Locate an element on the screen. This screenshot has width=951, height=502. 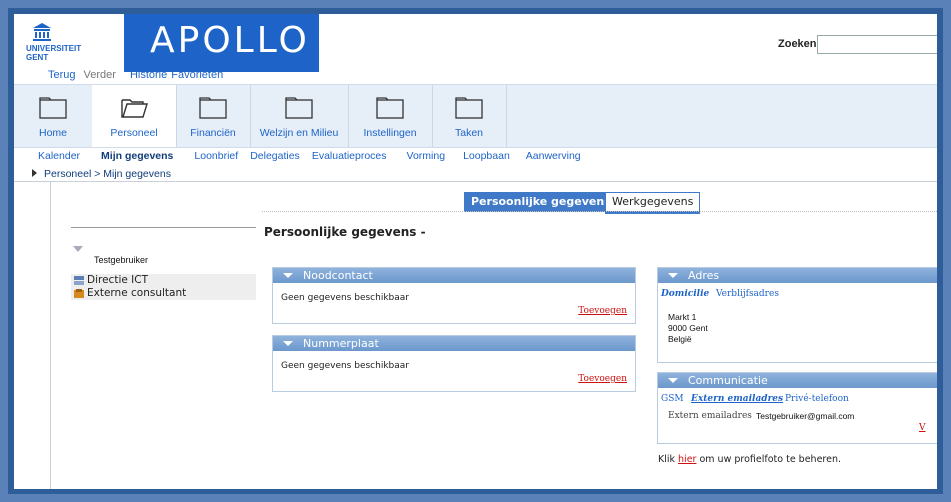
org-units: Directie ICT Externe consultant is located at coordinates (163, 287).